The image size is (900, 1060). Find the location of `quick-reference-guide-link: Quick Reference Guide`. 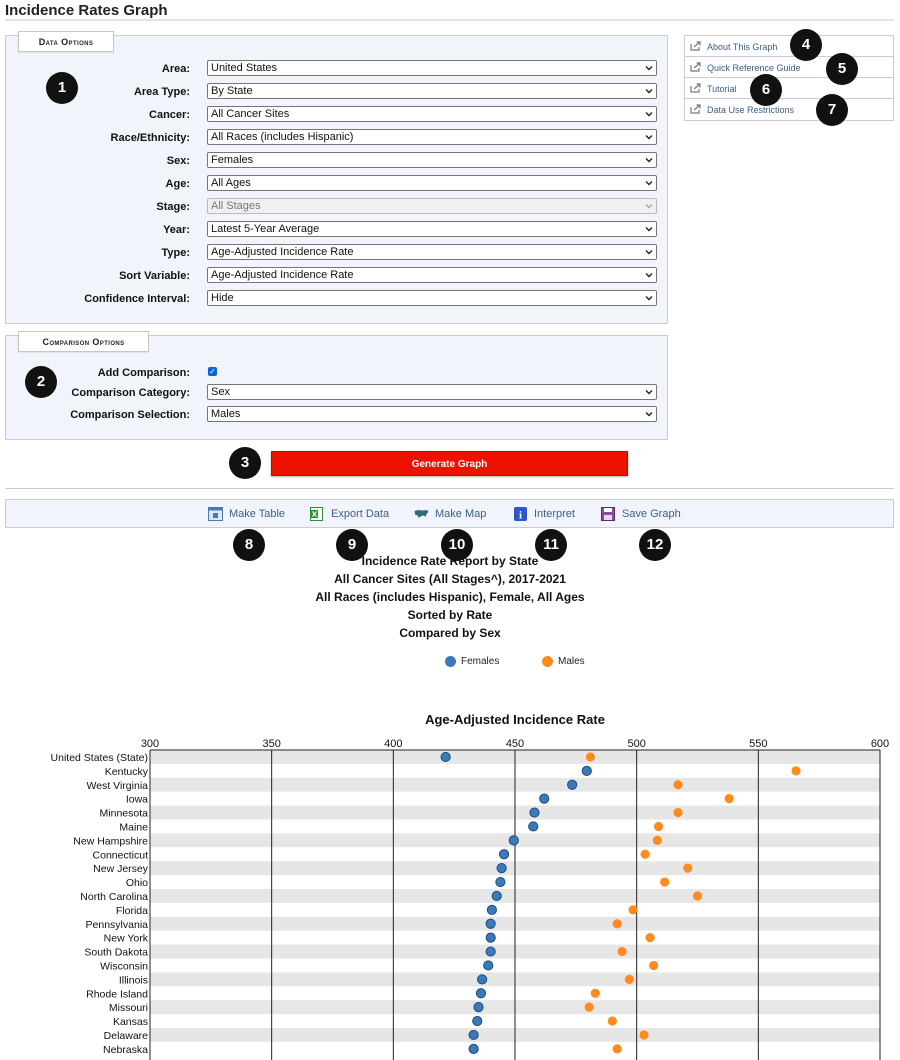

quick-reference-guide-link: Quick Reference Guide is located at coordinates (789, 67).